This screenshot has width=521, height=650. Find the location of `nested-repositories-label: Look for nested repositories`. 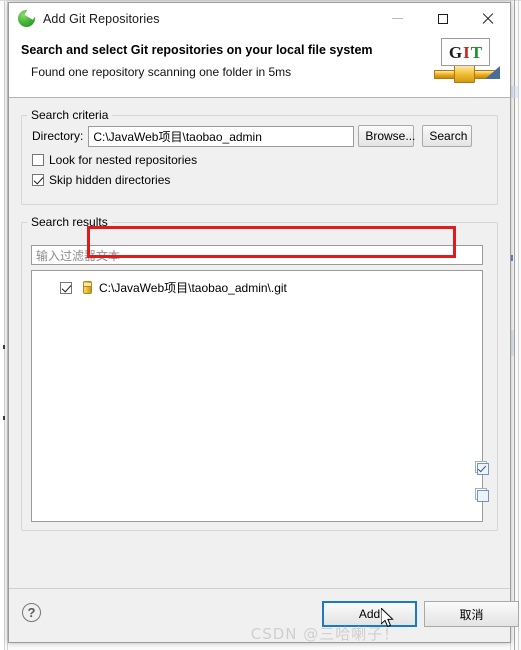

nested-repositories-label: Look for nested repositories is located at coordinates (123, 160).